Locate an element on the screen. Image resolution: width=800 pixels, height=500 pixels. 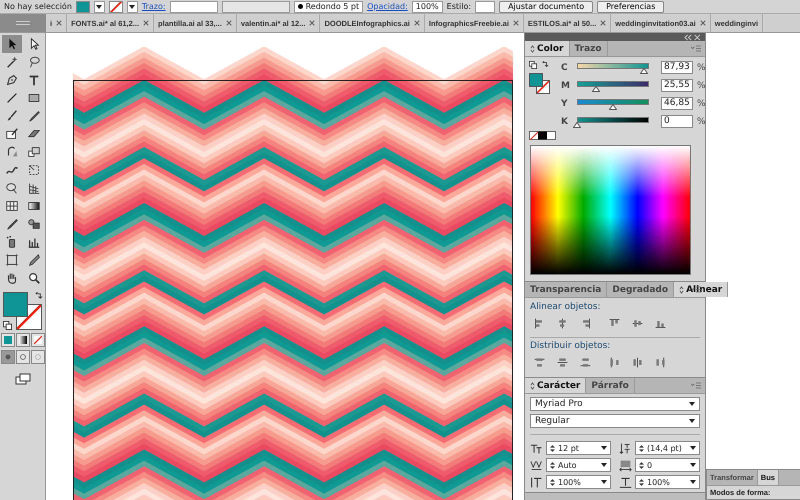
magic-wand-icon is located at coordinates (11, 62).